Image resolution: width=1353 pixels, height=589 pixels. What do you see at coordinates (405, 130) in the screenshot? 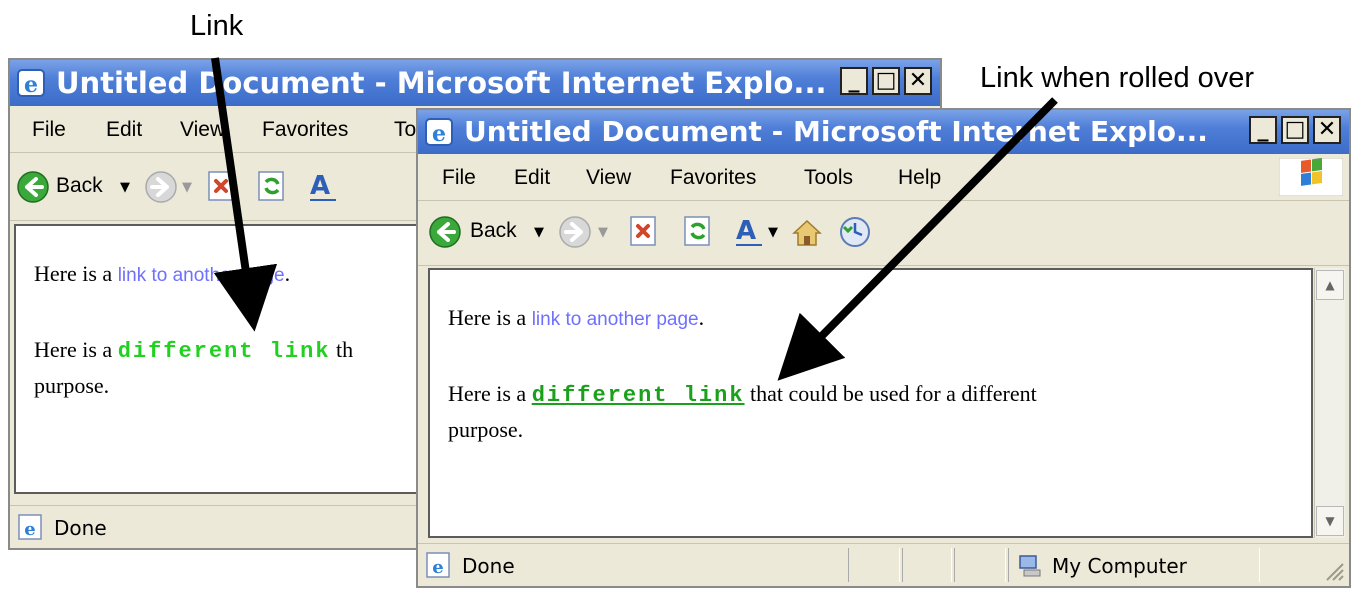
I see `menu-tools: To` at bounding box center [405, 130].